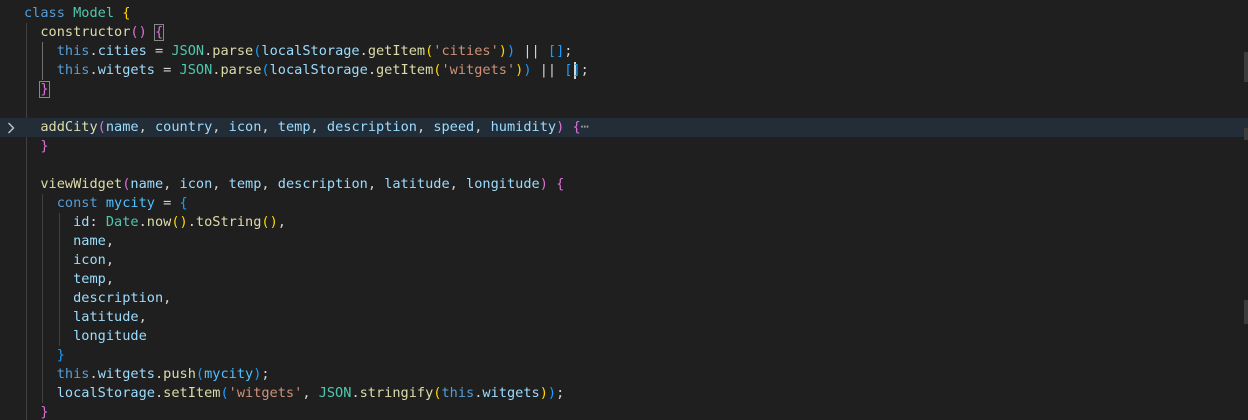 Image resolution: width=1248 pixels, height=420 pixels. Describe the element at coordinates (624, 241) in the screenshot. I see `code-line: name,` at that location.